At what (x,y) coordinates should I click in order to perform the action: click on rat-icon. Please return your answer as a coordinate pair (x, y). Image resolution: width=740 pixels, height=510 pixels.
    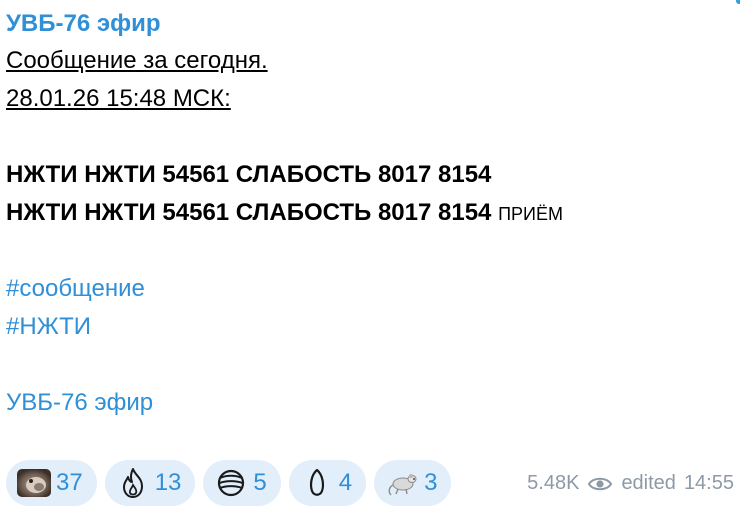
    Looking at the image, I should click on (402, 483).